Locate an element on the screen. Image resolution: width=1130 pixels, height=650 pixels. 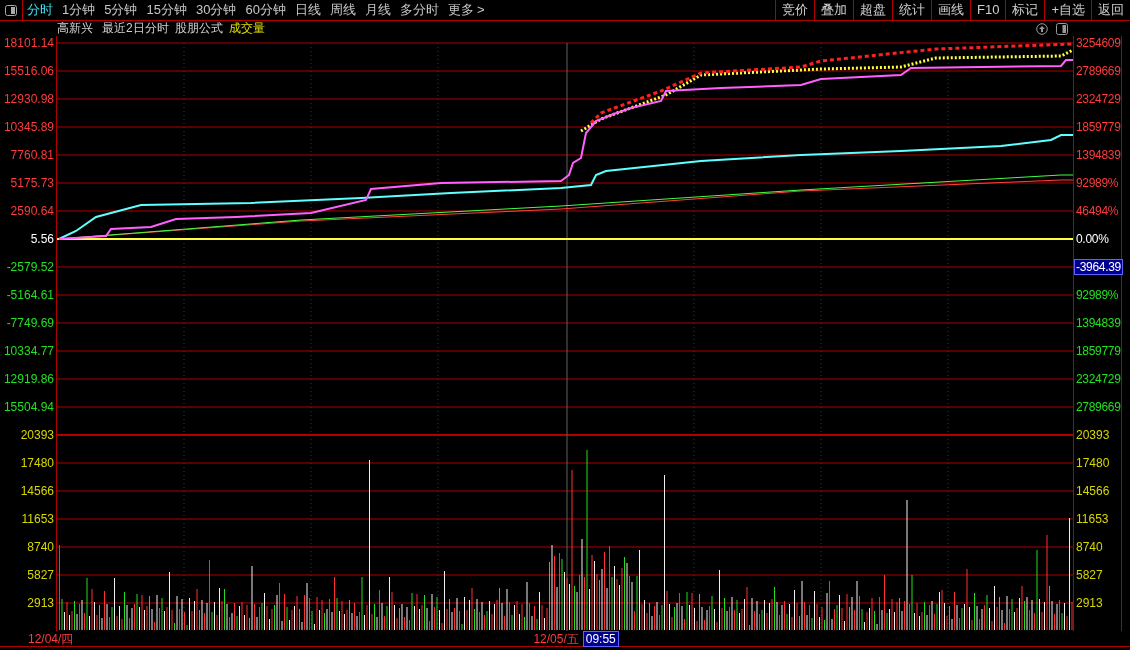
axis-label: 3254609 is located at coordinates (1098, 44).